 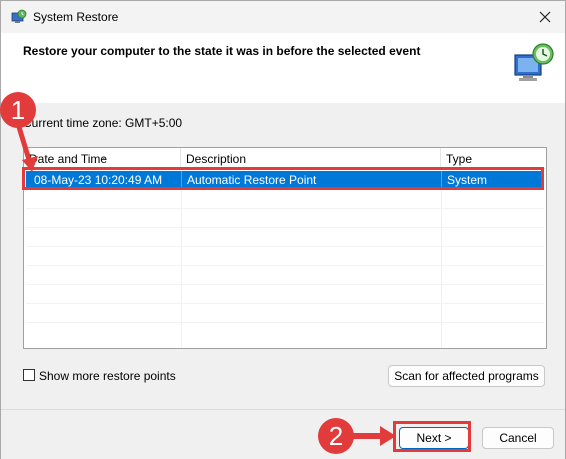 I want to click on list-header: Date and Time ⌄ Description Type, so click(x=285, y=158).